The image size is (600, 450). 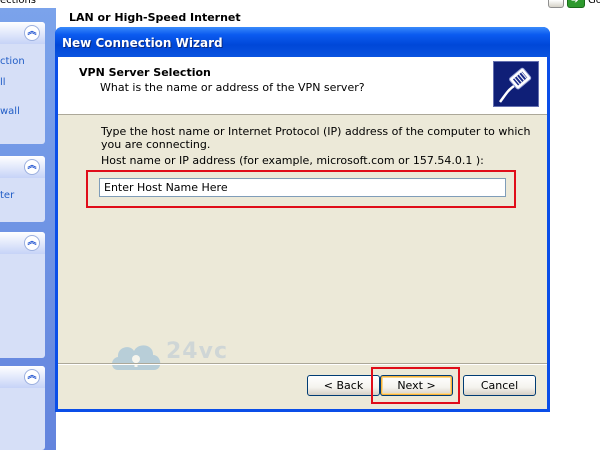 What do you see at coordinates (22, 295) in the screenshot?
I see `task-pane-group-details: ︽` at bounding box center [22, 295].